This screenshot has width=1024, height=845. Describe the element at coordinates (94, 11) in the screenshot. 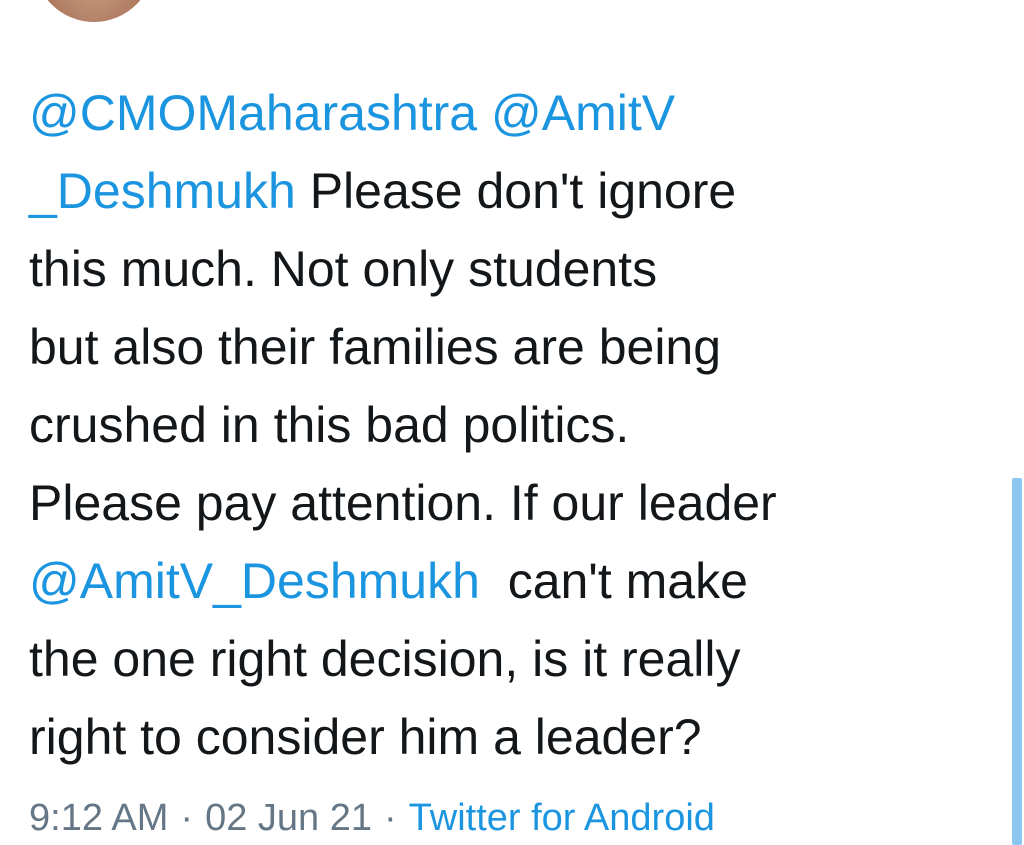

I see `author-avatar` at that location.